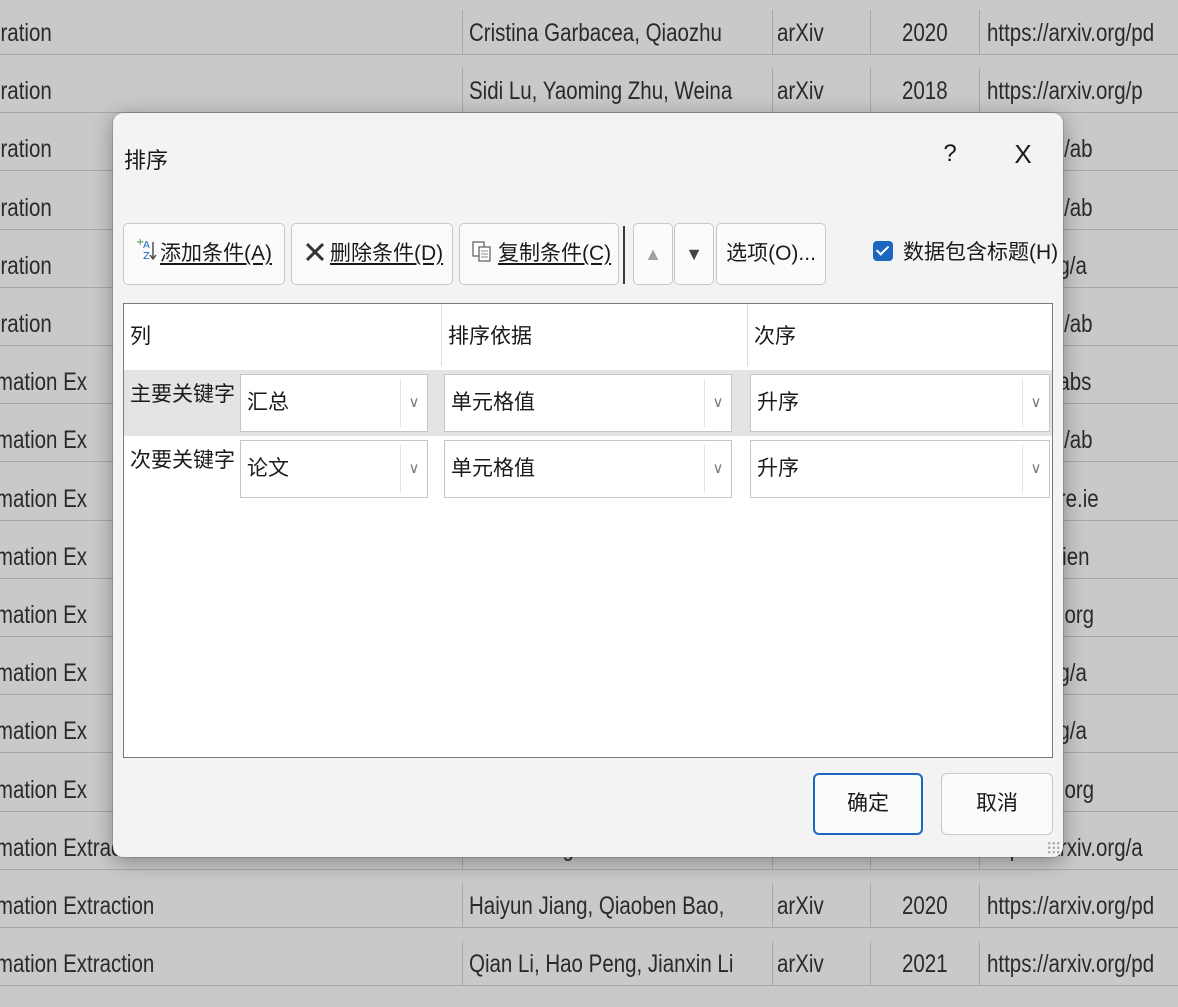 The height and width of the screenshot is (1007, 1178). Describe the element at coordinates (778, 402) in the screenshot. I see `order-select-value: 升序` at that location.